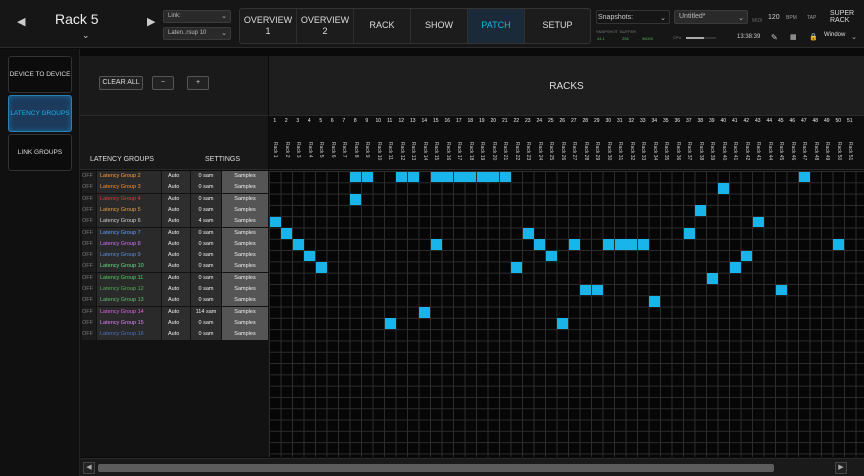 Image resolution: width=864 pixels, height=476 pixels. I want to click on sidebar-item-device-to-device: DEVICE TO DEVICE, so click(40, 74).